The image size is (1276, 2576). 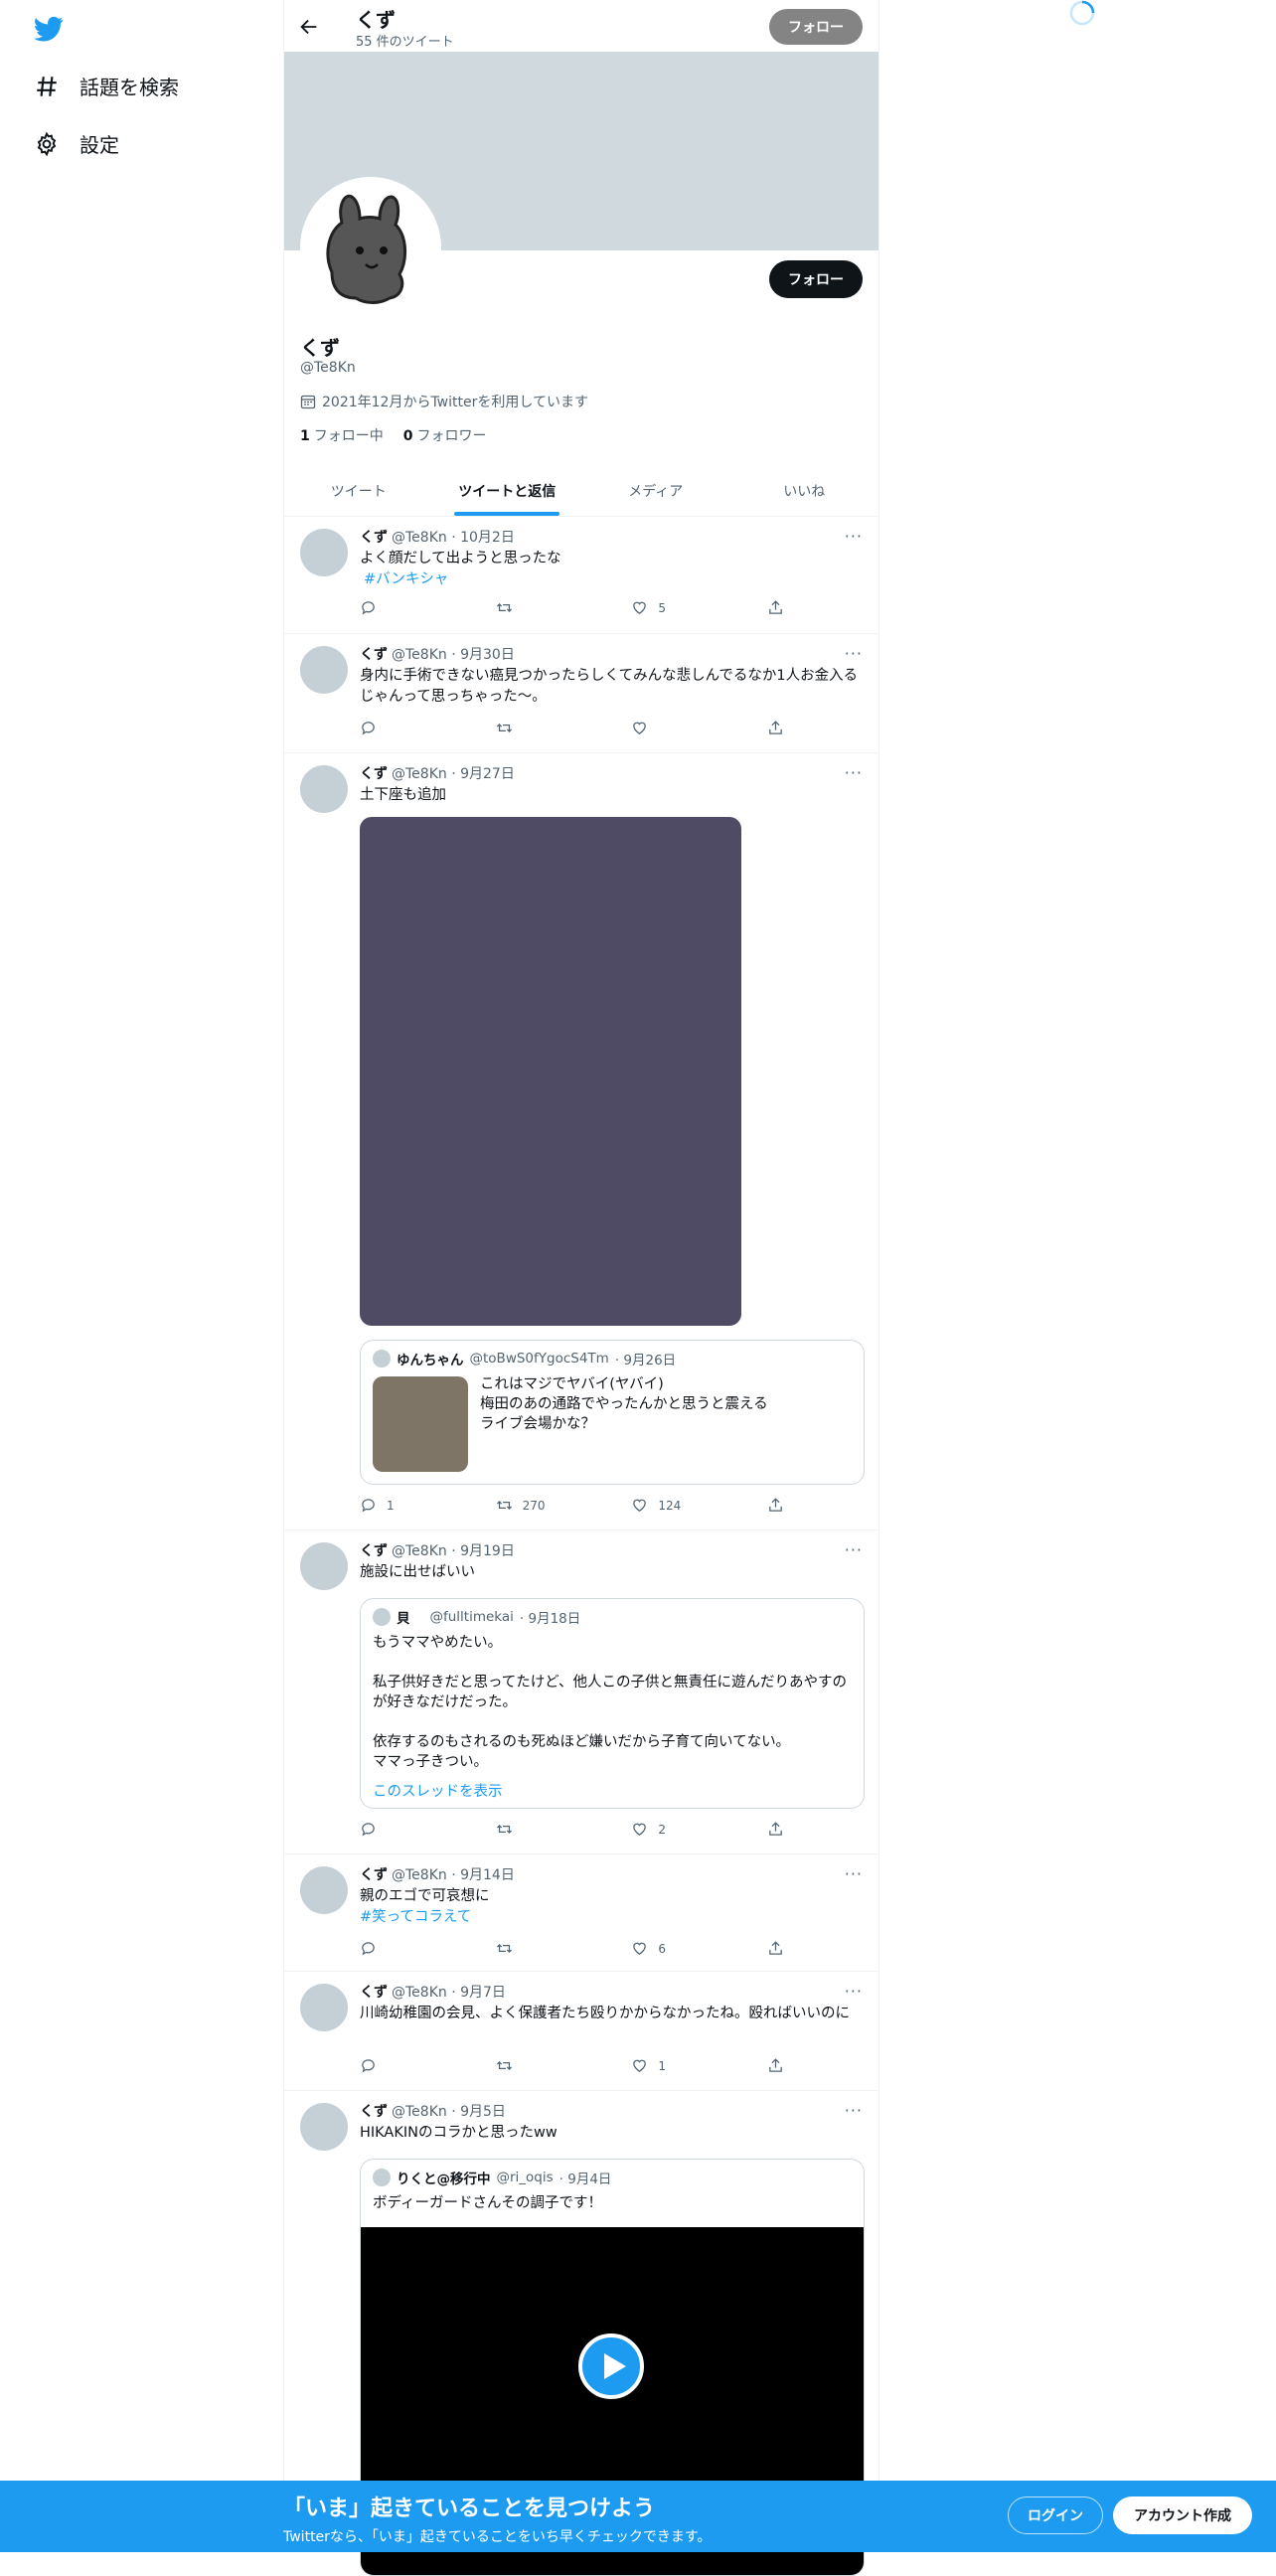 What do you see at coordinates (455, 402) in the screenshot?
I see `profile-joined-text: 2021年12月からTwitterを利用しています` at bounding box center [455, 402].